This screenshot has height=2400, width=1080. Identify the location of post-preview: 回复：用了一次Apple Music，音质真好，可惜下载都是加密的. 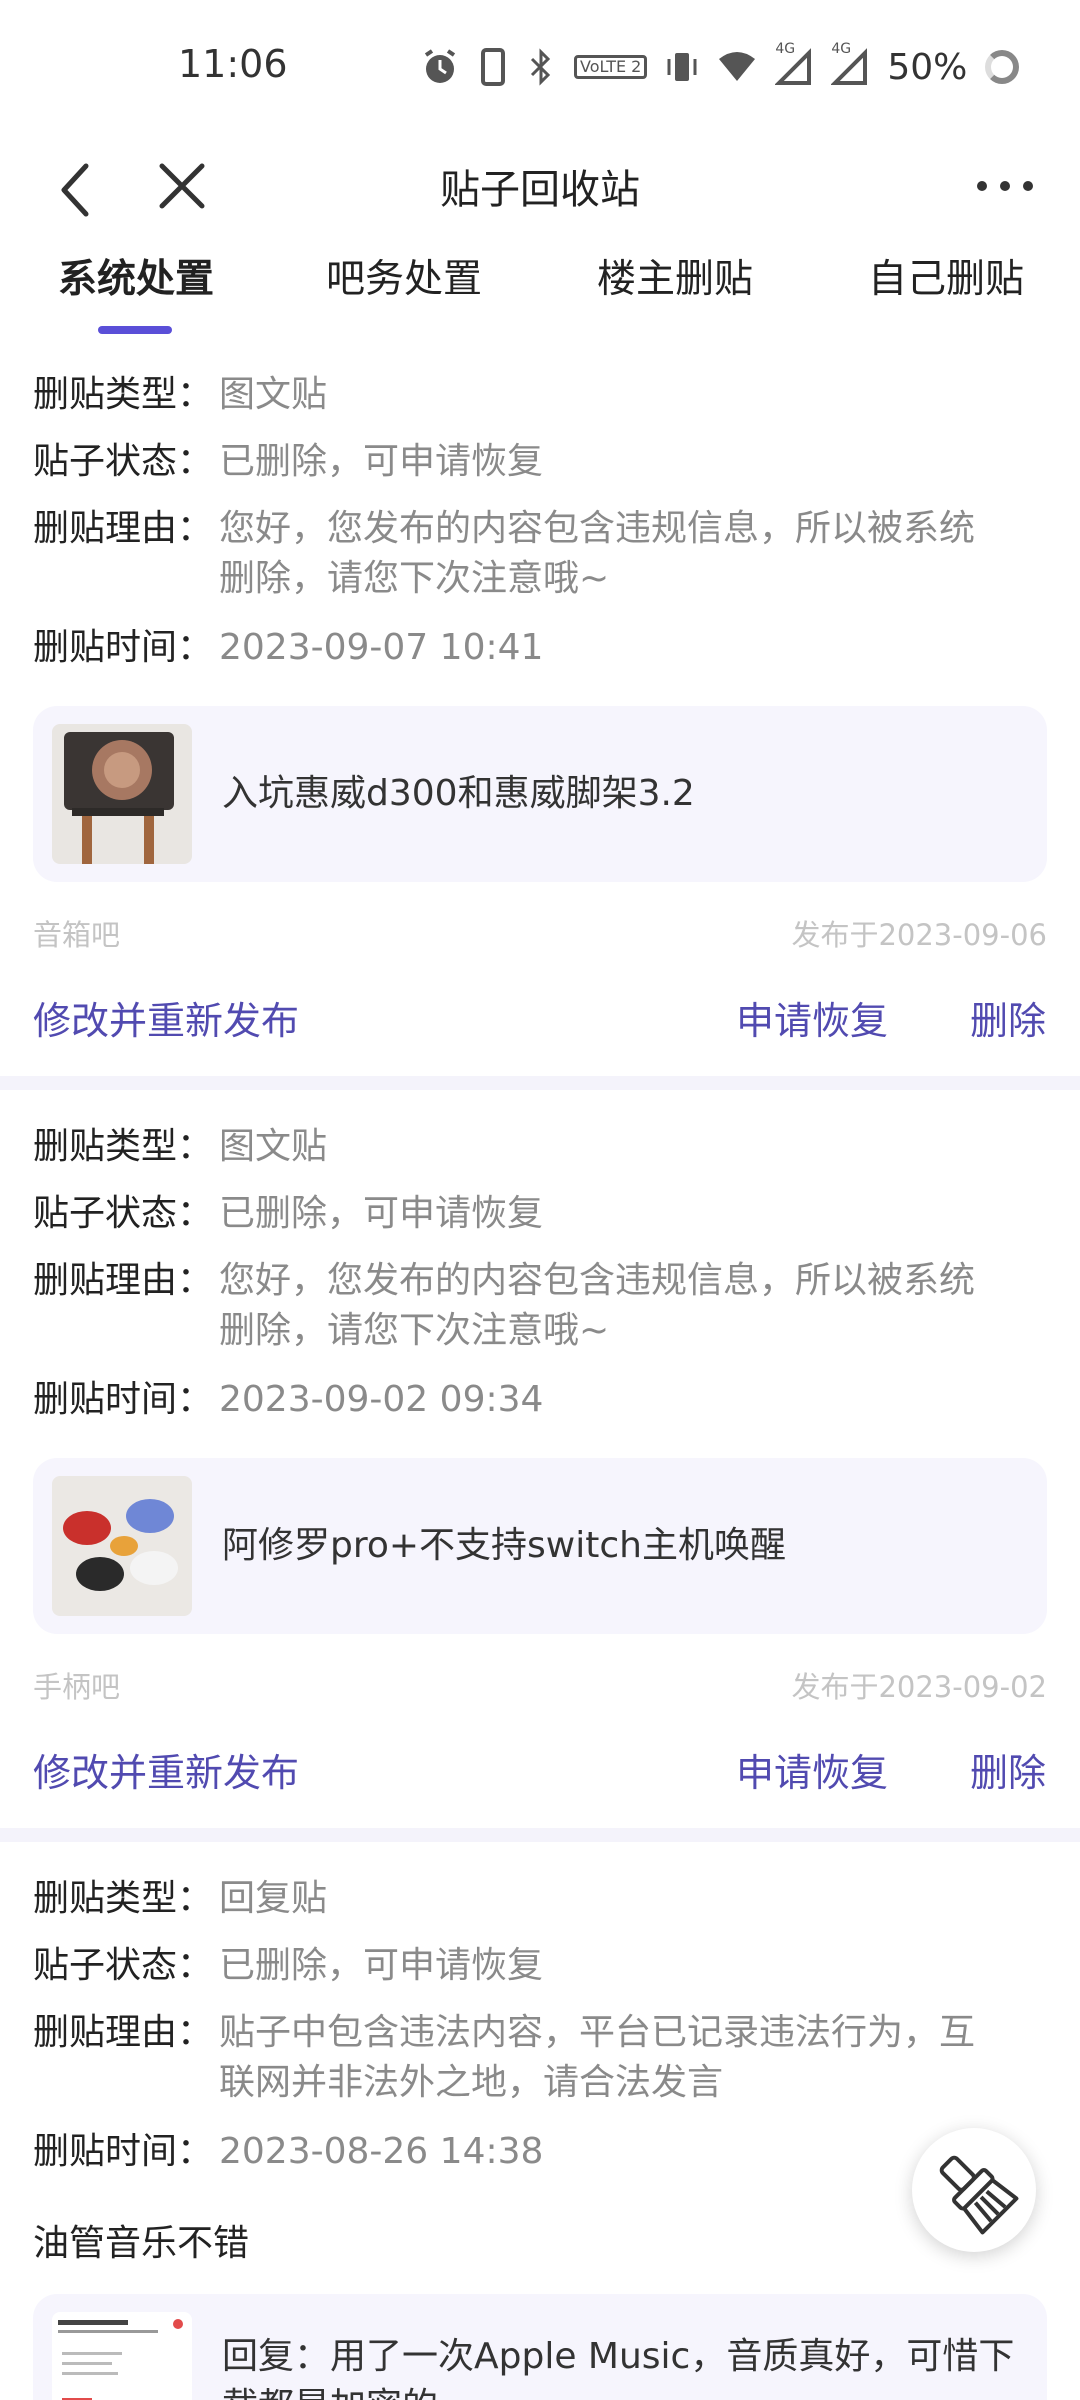
(540, 2347).